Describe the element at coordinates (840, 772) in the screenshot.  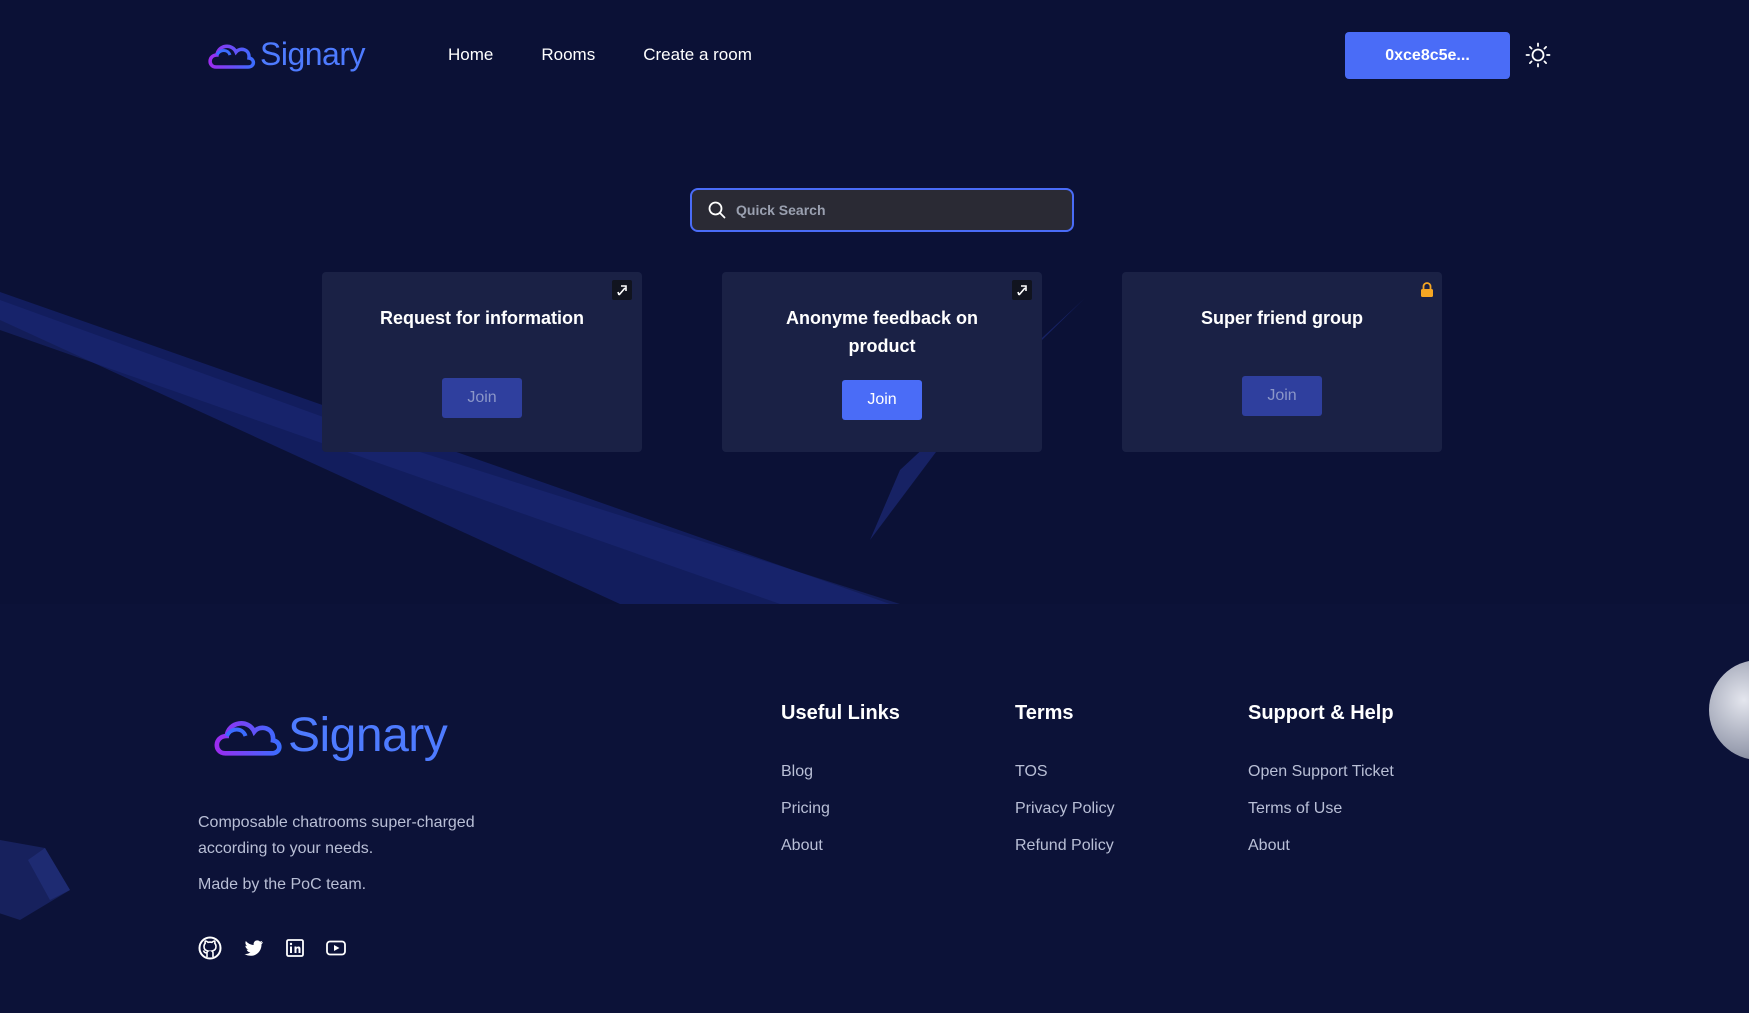
I see `footer-link-blog: Blog` at that location.